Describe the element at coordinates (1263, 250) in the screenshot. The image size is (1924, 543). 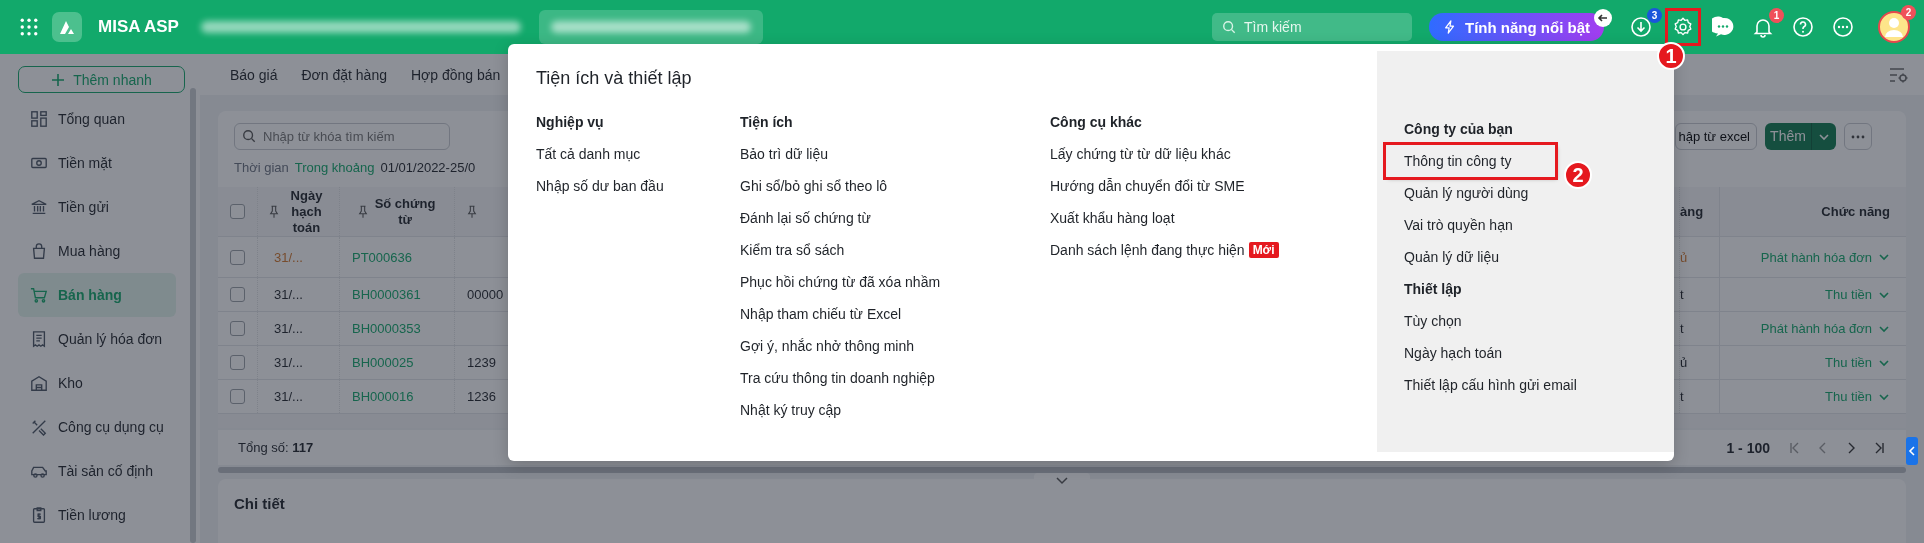
I see `new-badge: Mới` at that location.